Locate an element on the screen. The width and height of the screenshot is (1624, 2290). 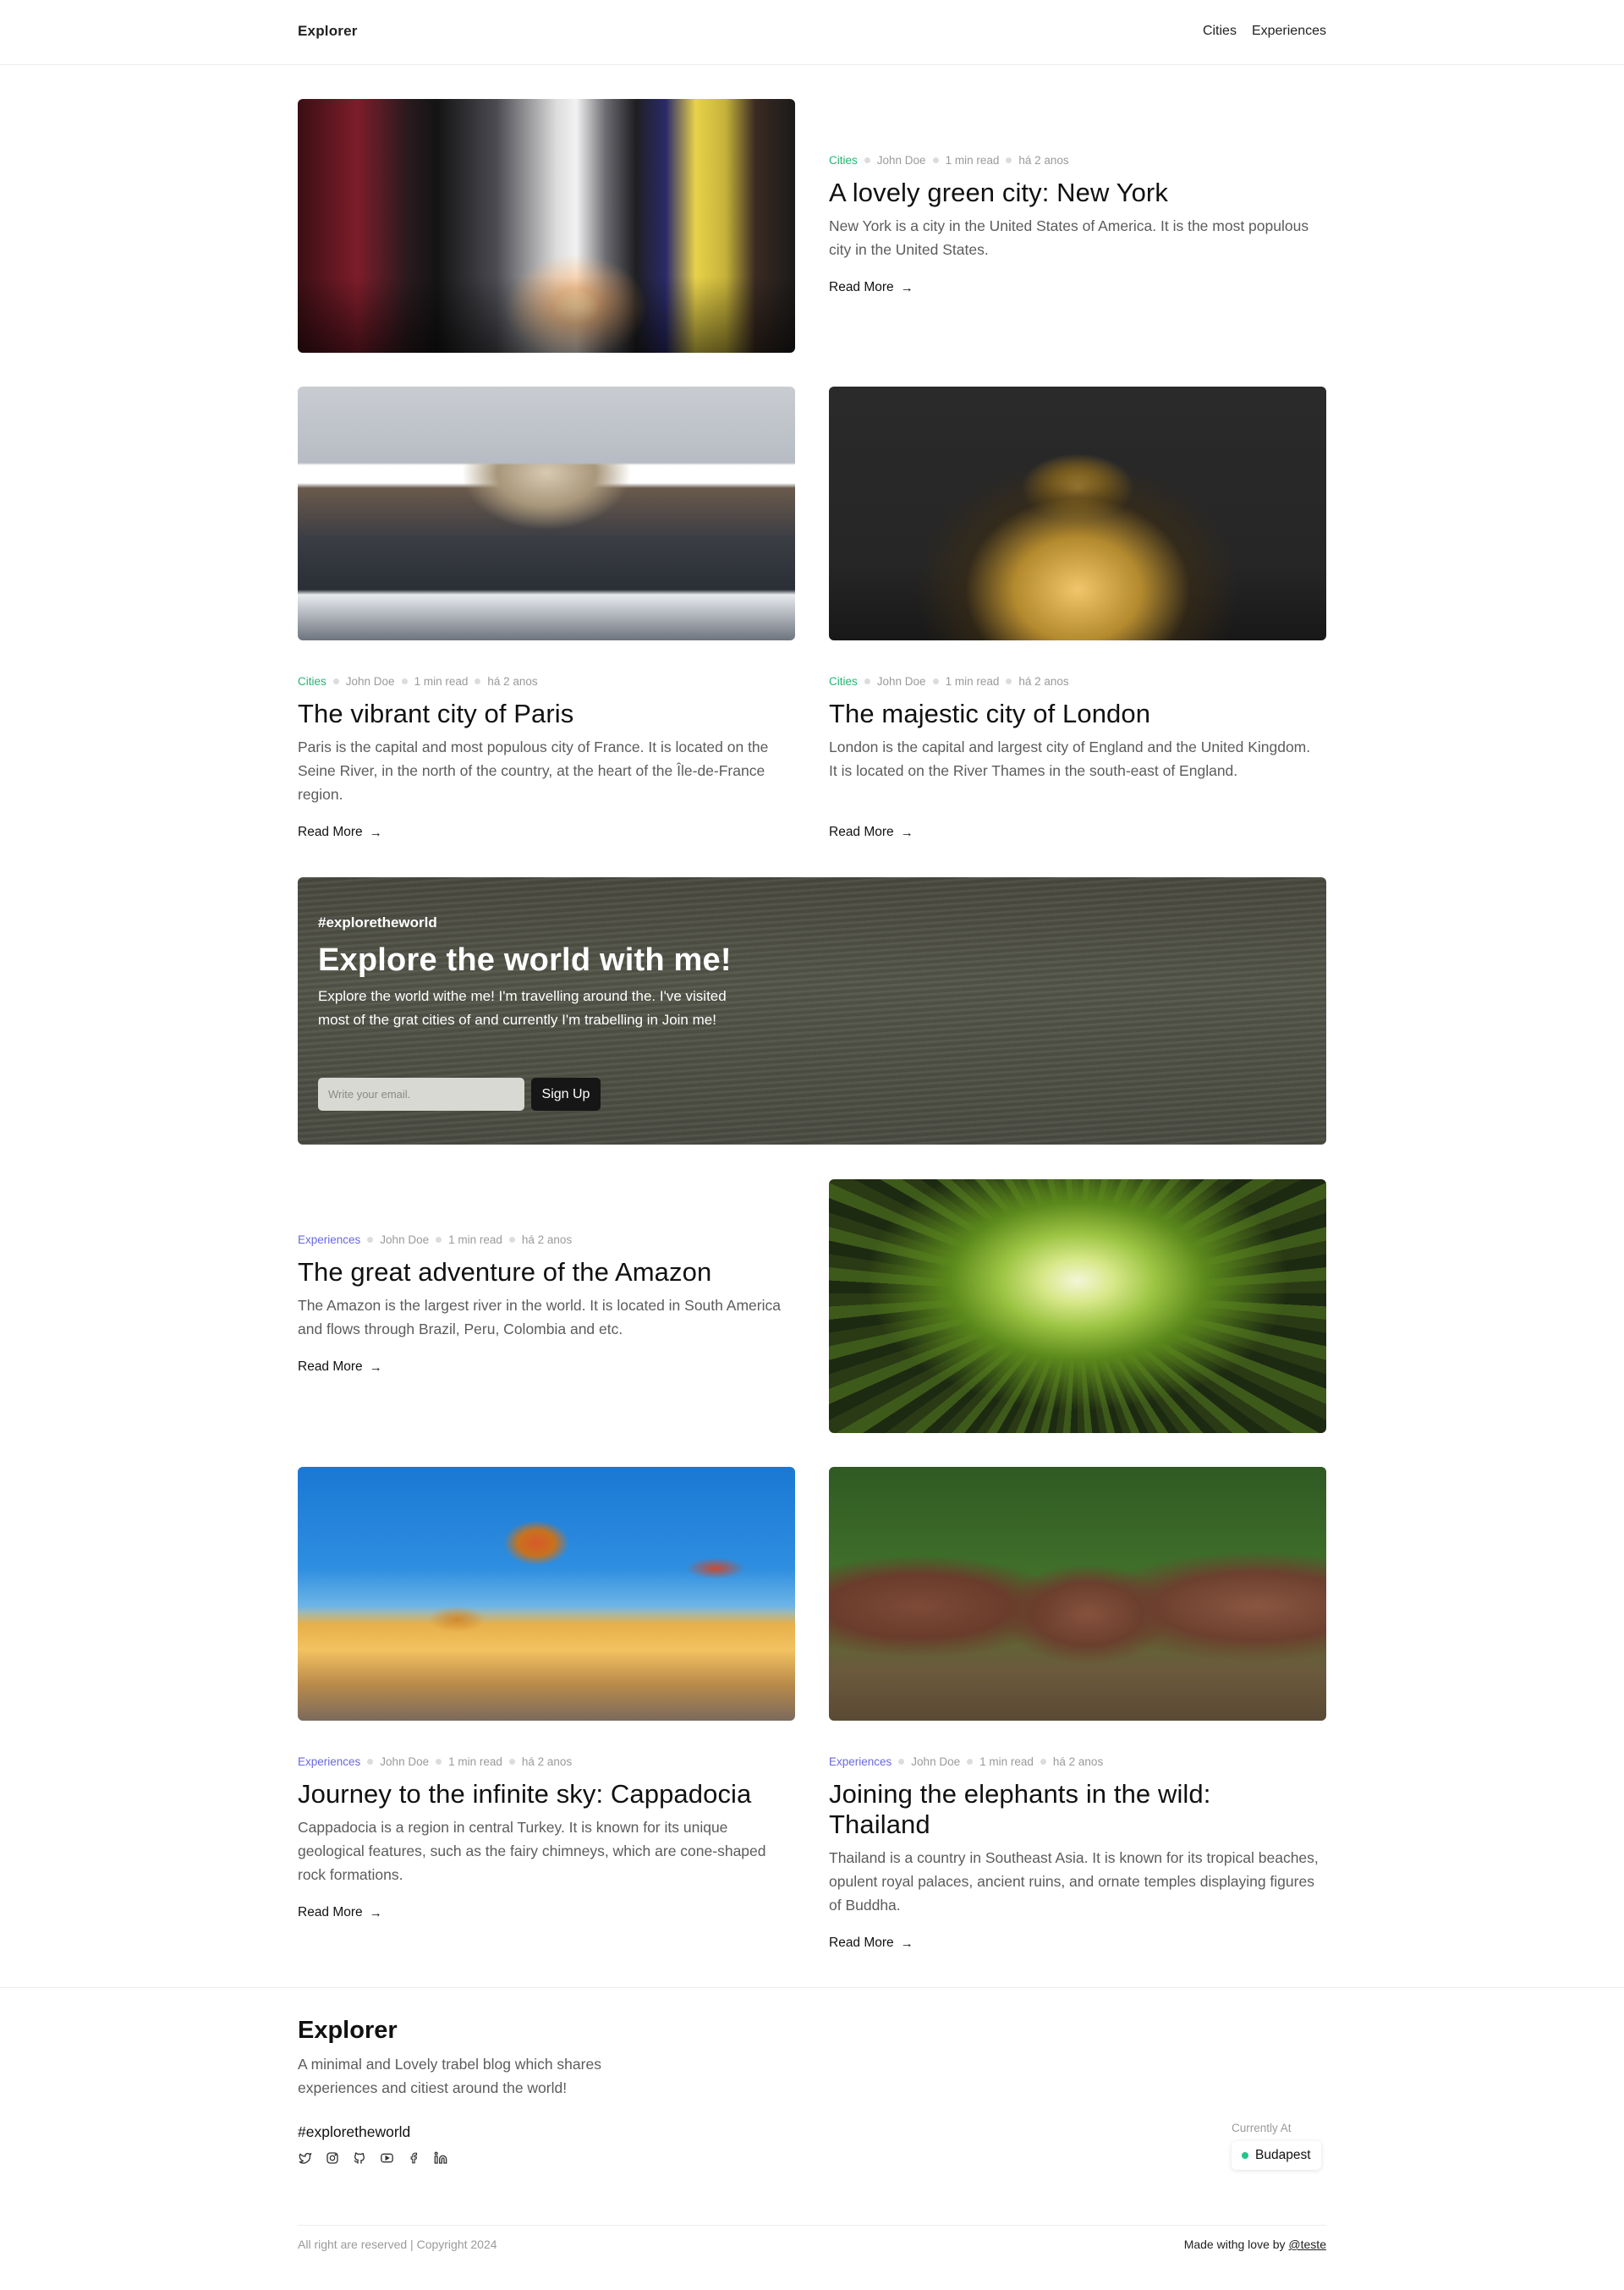
made-with-text: Made withg love by is located at coordinates (1236, 2245).